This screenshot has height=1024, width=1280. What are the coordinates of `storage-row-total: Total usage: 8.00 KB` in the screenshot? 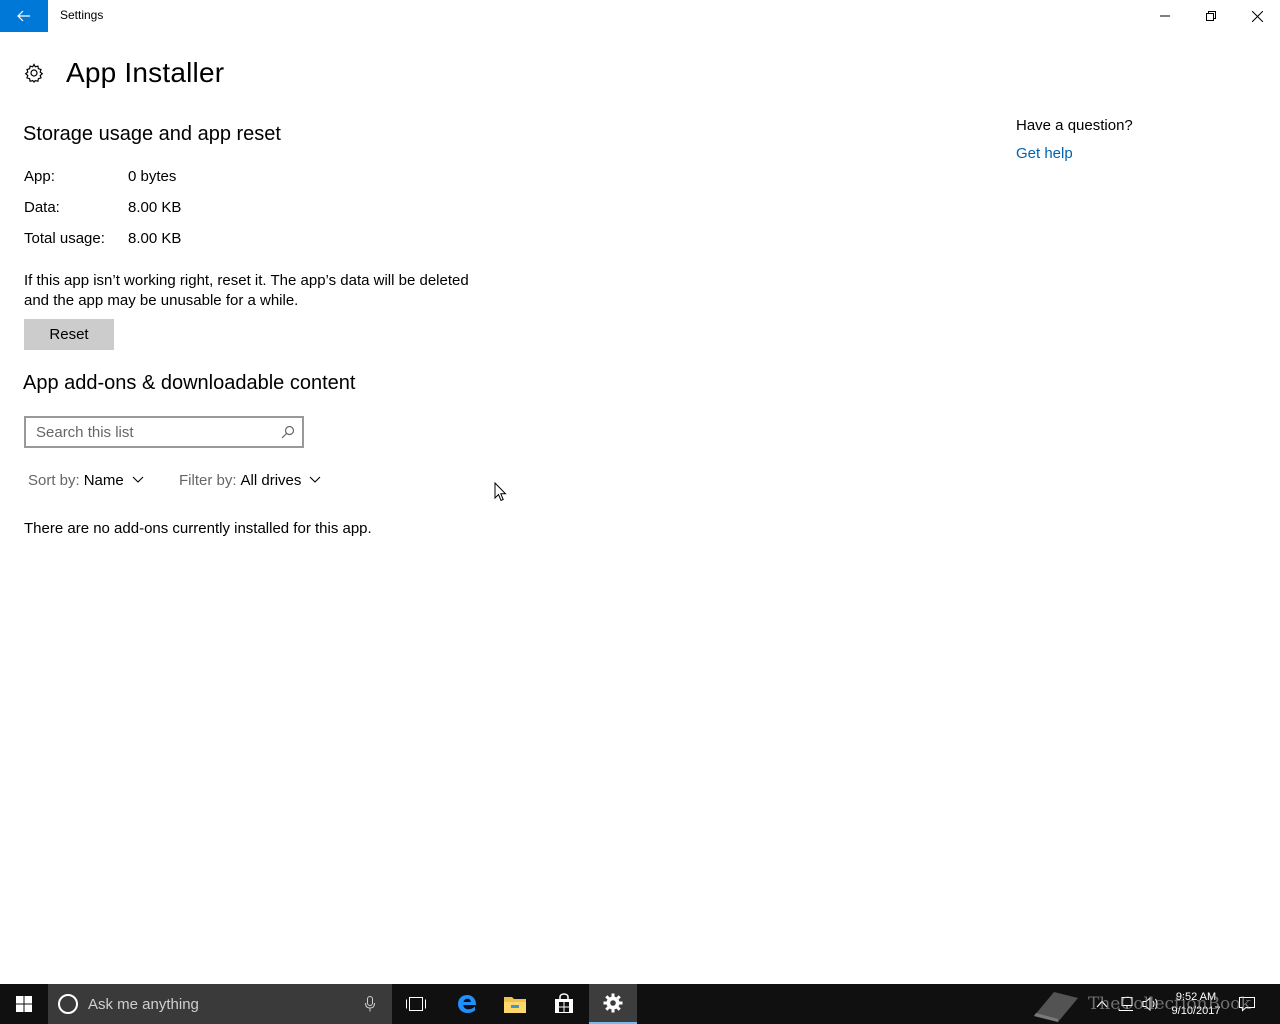 It's located at (102, 240).